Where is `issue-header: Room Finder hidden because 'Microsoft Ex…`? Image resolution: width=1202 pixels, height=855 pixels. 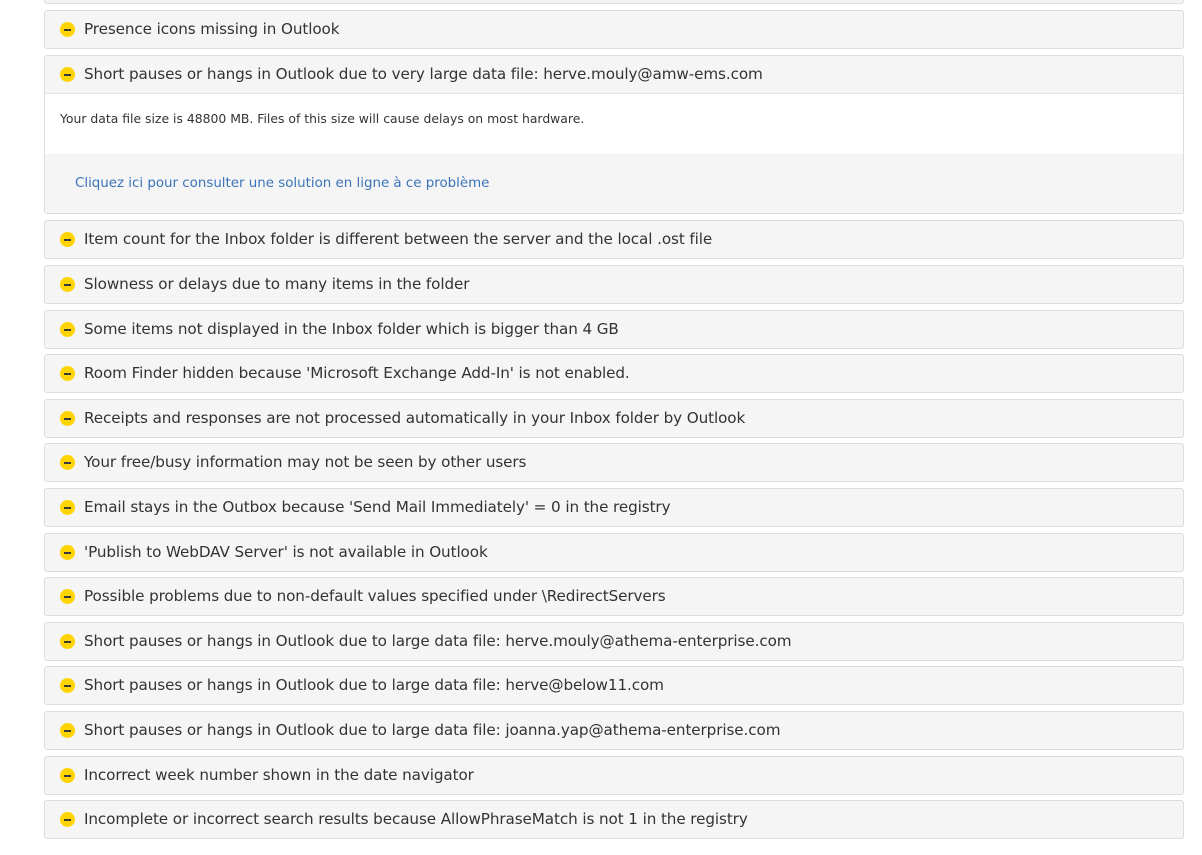
issue-header: Room Finder hidden because 'Microsoft Ex… is located at coordinates (614, 373).